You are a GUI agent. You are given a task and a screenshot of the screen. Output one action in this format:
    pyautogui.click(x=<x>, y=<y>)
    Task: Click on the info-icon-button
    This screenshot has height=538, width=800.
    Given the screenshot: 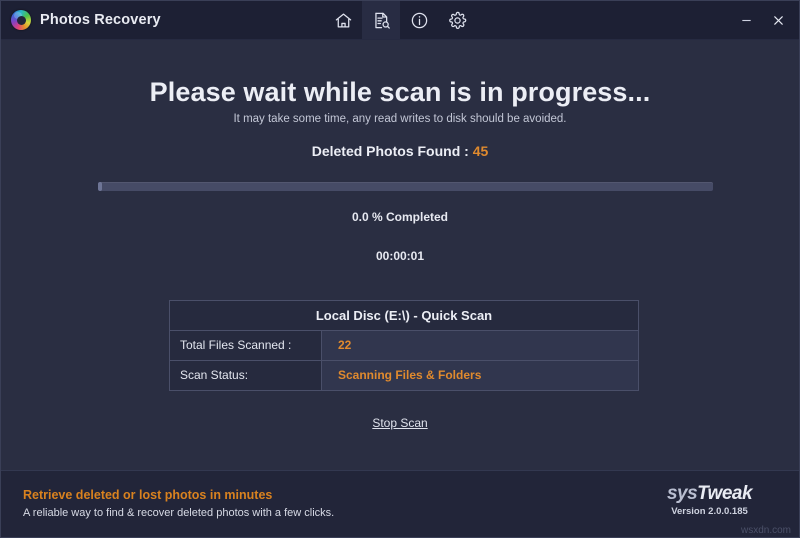 What is the action you would take?
    pyautogui.click(x=419, y=20)
    